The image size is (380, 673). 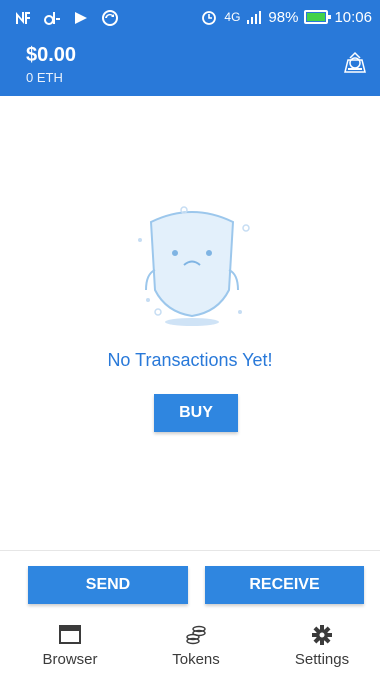 What do you see at coordinates (355, 63) in the screenshot?
I see `money-wallet-icon` at bounding box center [355, 63].